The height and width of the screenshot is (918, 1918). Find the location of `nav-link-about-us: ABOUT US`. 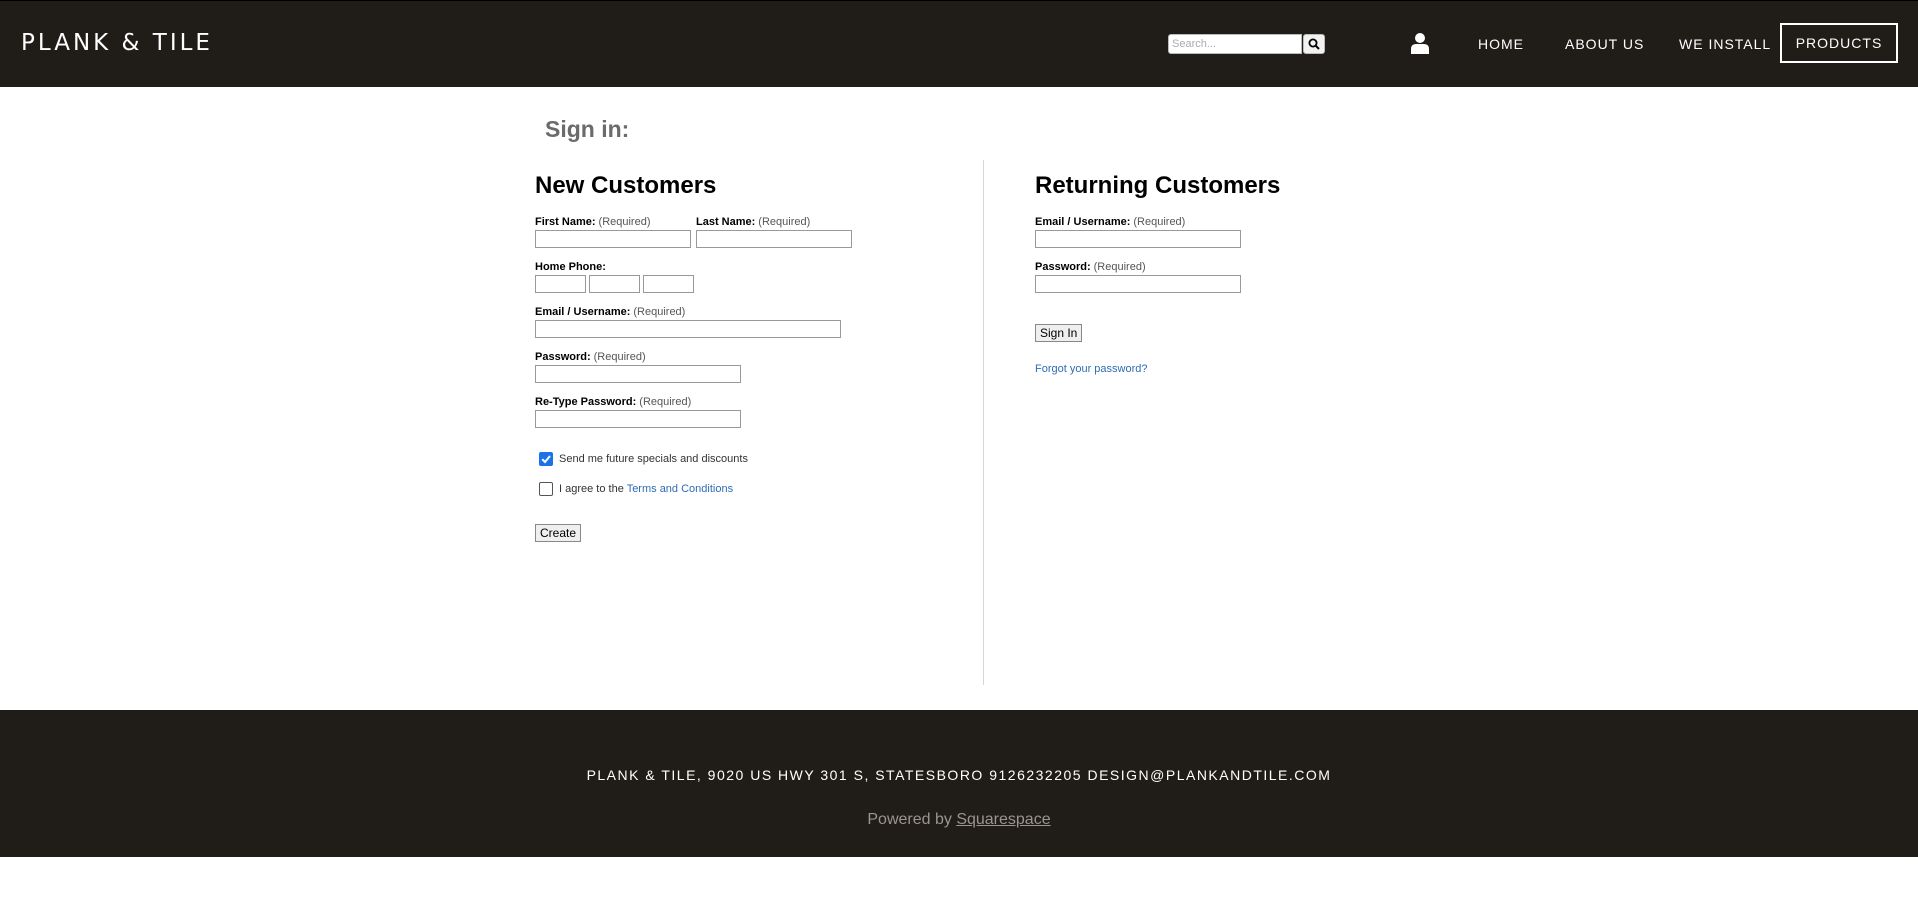

nav-link-about-us: ABOUT US is located at coordinates (1604, 44).